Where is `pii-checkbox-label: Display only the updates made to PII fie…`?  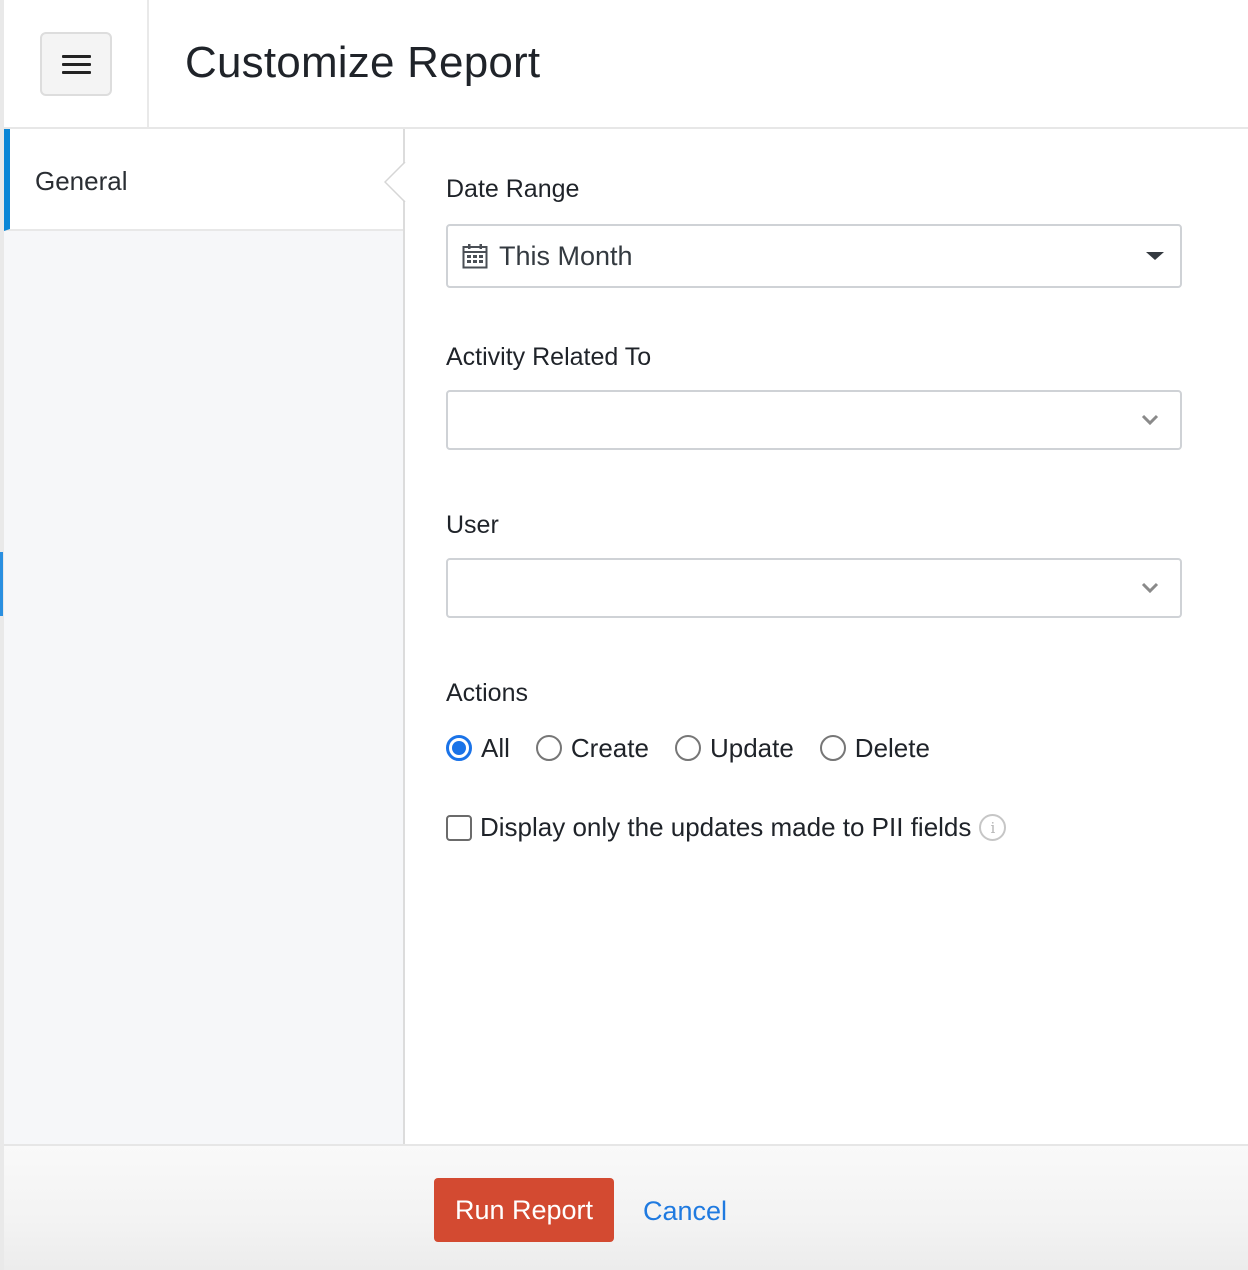 pii-checkbox-label: Display only the updates made to PII fie… is located at coordinates (725, 827).